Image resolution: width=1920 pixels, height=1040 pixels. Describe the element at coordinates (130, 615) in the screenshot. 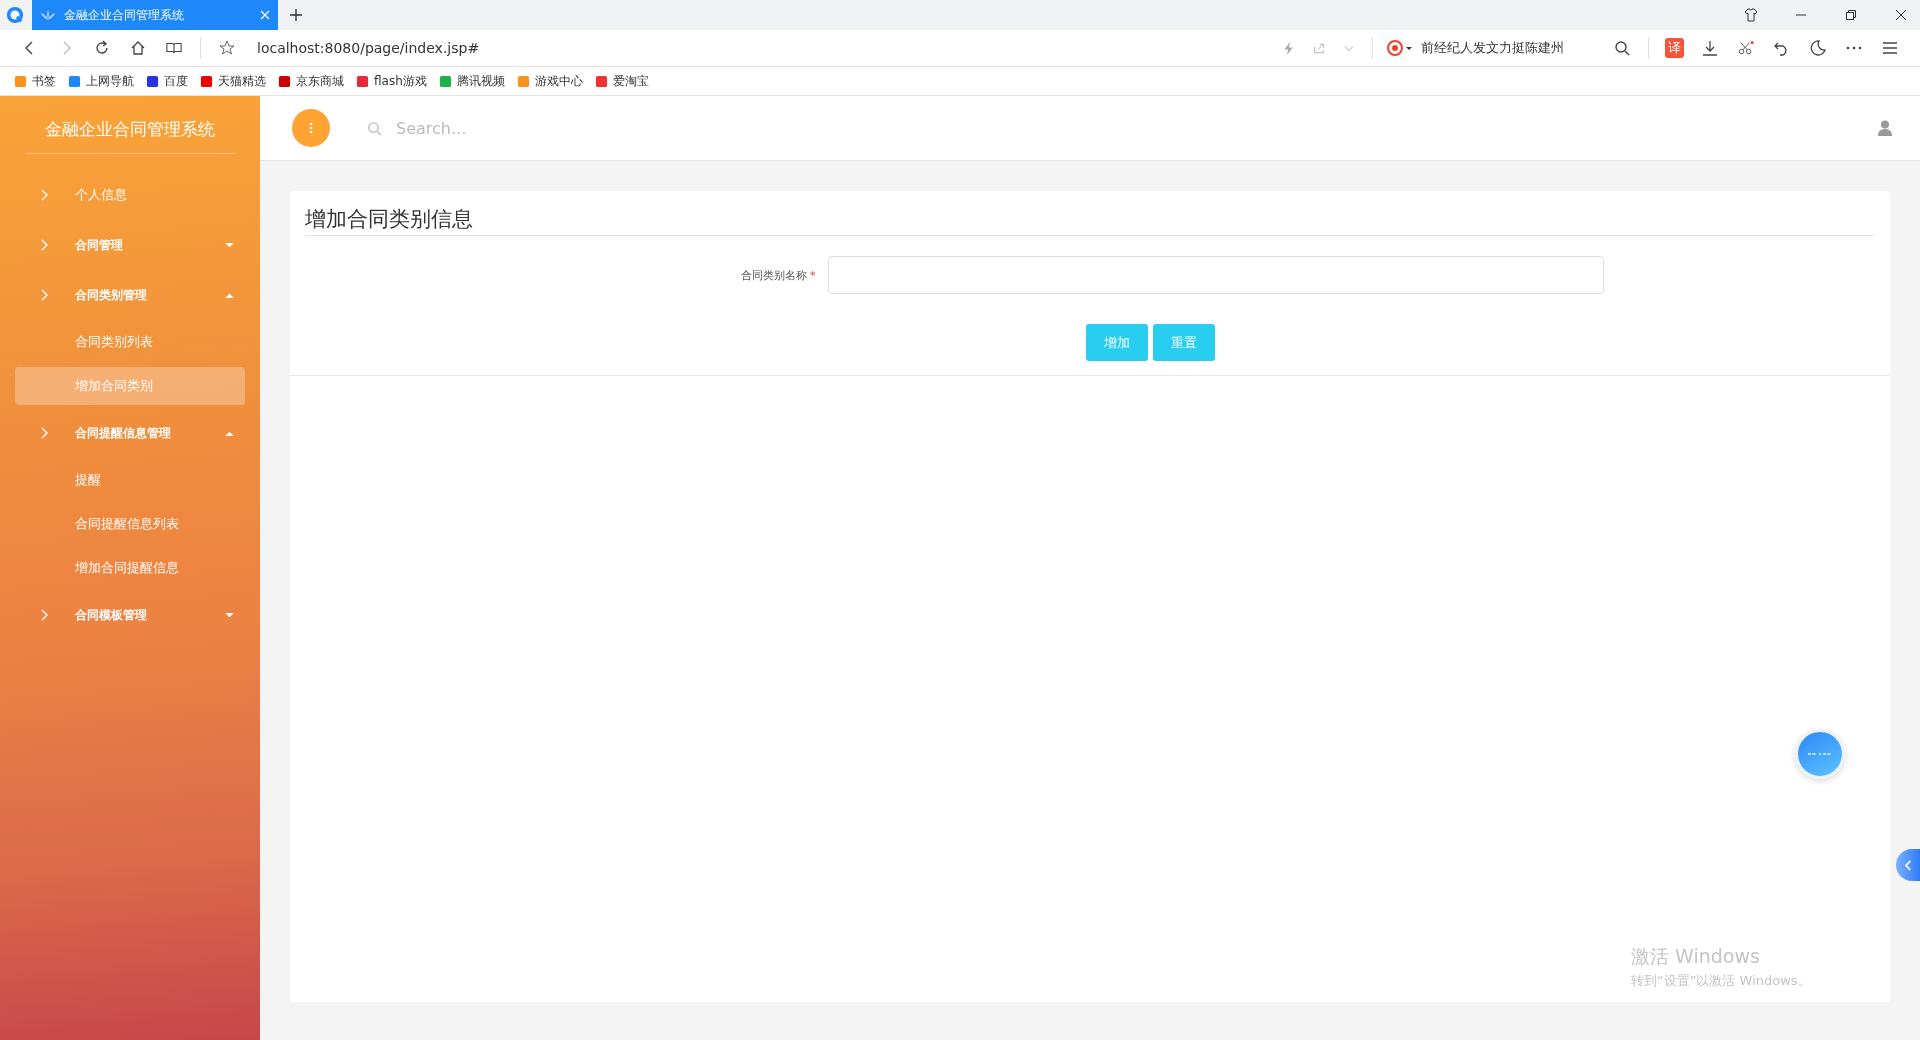

I see `sidebar-item: 合同模板管理` at that location.